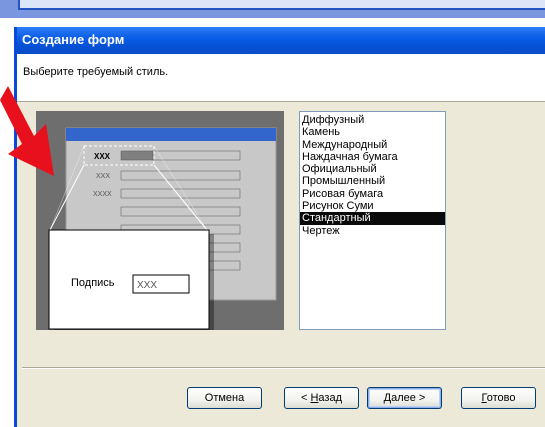  Describe the element at coordinates (387, 398) in the screenshot. I see `next-mnemonic: Д` at that location.